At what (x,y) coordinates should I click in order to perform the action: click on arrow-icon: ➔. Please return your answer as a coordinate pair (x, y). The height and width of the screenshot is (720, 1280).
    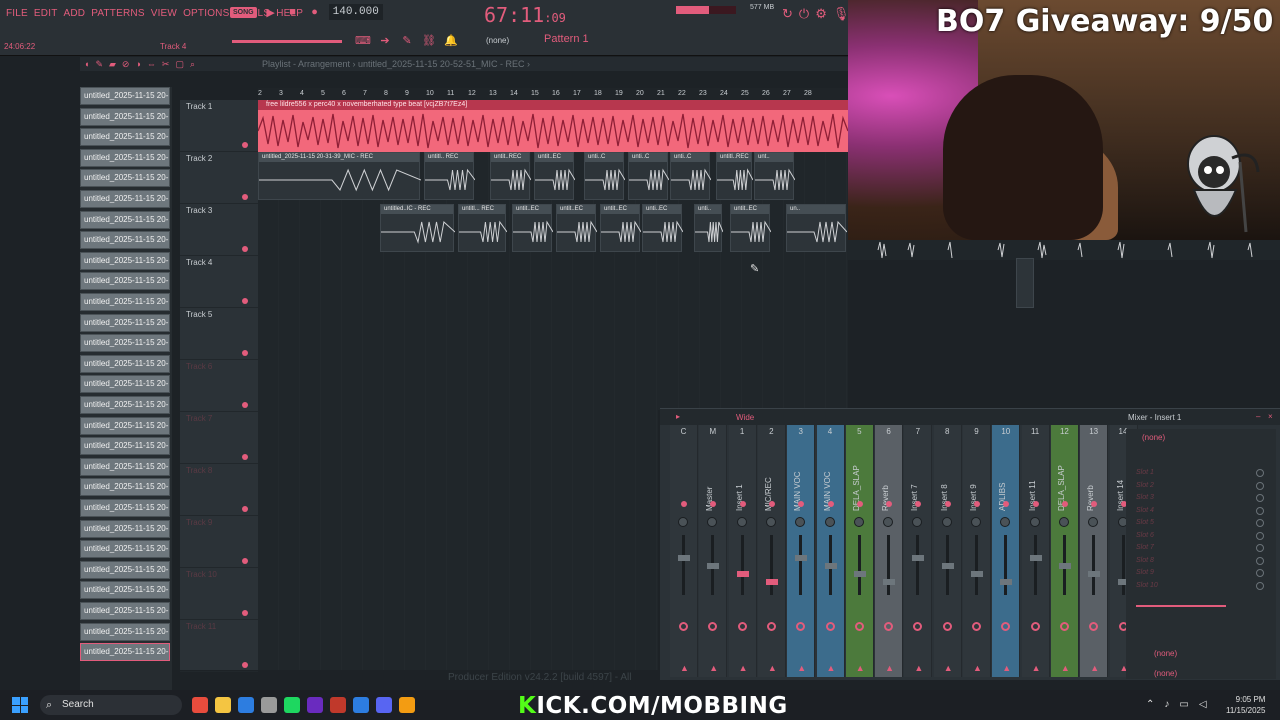
    Looking at the image, I should click on (385, 40).